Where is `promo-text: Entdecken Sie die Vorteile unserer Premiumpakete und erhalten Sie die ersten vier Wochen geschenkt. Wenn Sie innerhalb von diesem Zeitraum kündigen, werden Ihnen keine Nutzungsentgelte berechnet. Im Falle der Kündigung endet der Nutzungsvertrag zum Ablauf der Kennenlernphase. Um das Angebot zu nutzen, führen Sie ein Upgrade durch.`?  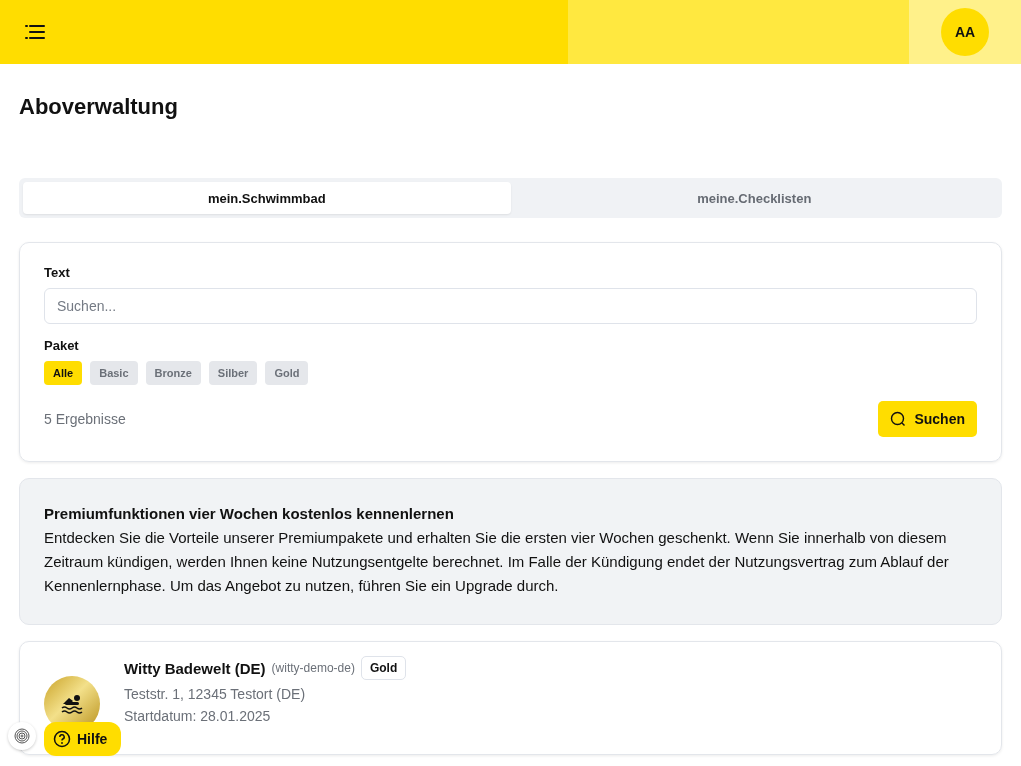 promo-text: Entdecken Sie die Vorteile unserer Premiumpakete und erhalten Sie die ersten vier Wochen geschenkt. Wenn Sie innerhalb von diesem Zeitraum kündigen, werden Ihnen keine Nutzungsentgelte berechnet. Im Falle der Kündigung endet der Nutzungsvertrag zum Ablauf der Kennenlernphase. Um das Angebot zu nutzen, führen Sie ein Upgrade durch. is located at coordinates (497, 562).